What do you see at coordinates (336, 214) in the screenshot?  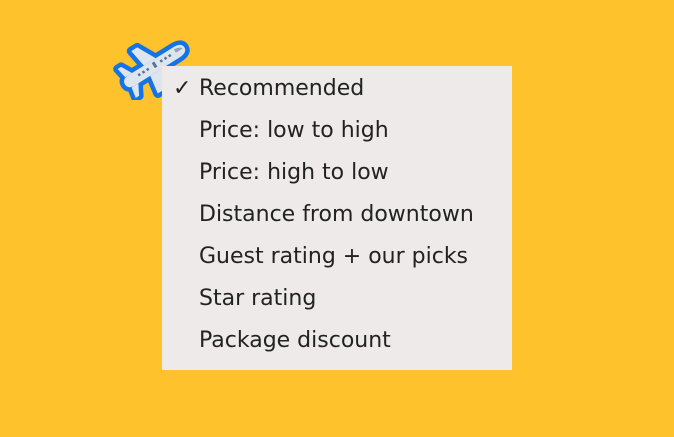 I see `sort-option-label: Distance from downtown` at bounding box center [336, 214].